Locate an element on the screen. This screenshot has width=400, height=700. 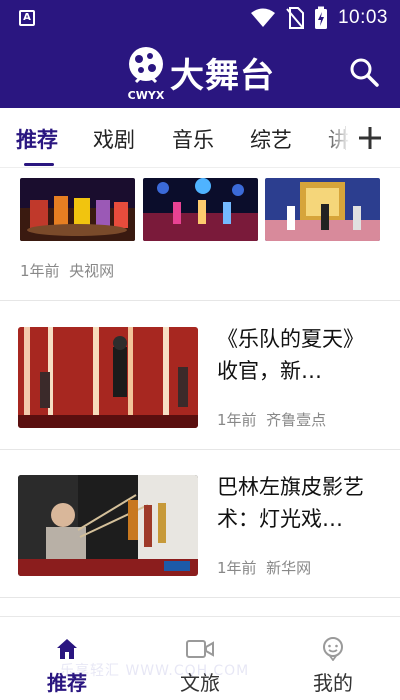
system-icons: 10:03 is located at coordinates (319, 18).